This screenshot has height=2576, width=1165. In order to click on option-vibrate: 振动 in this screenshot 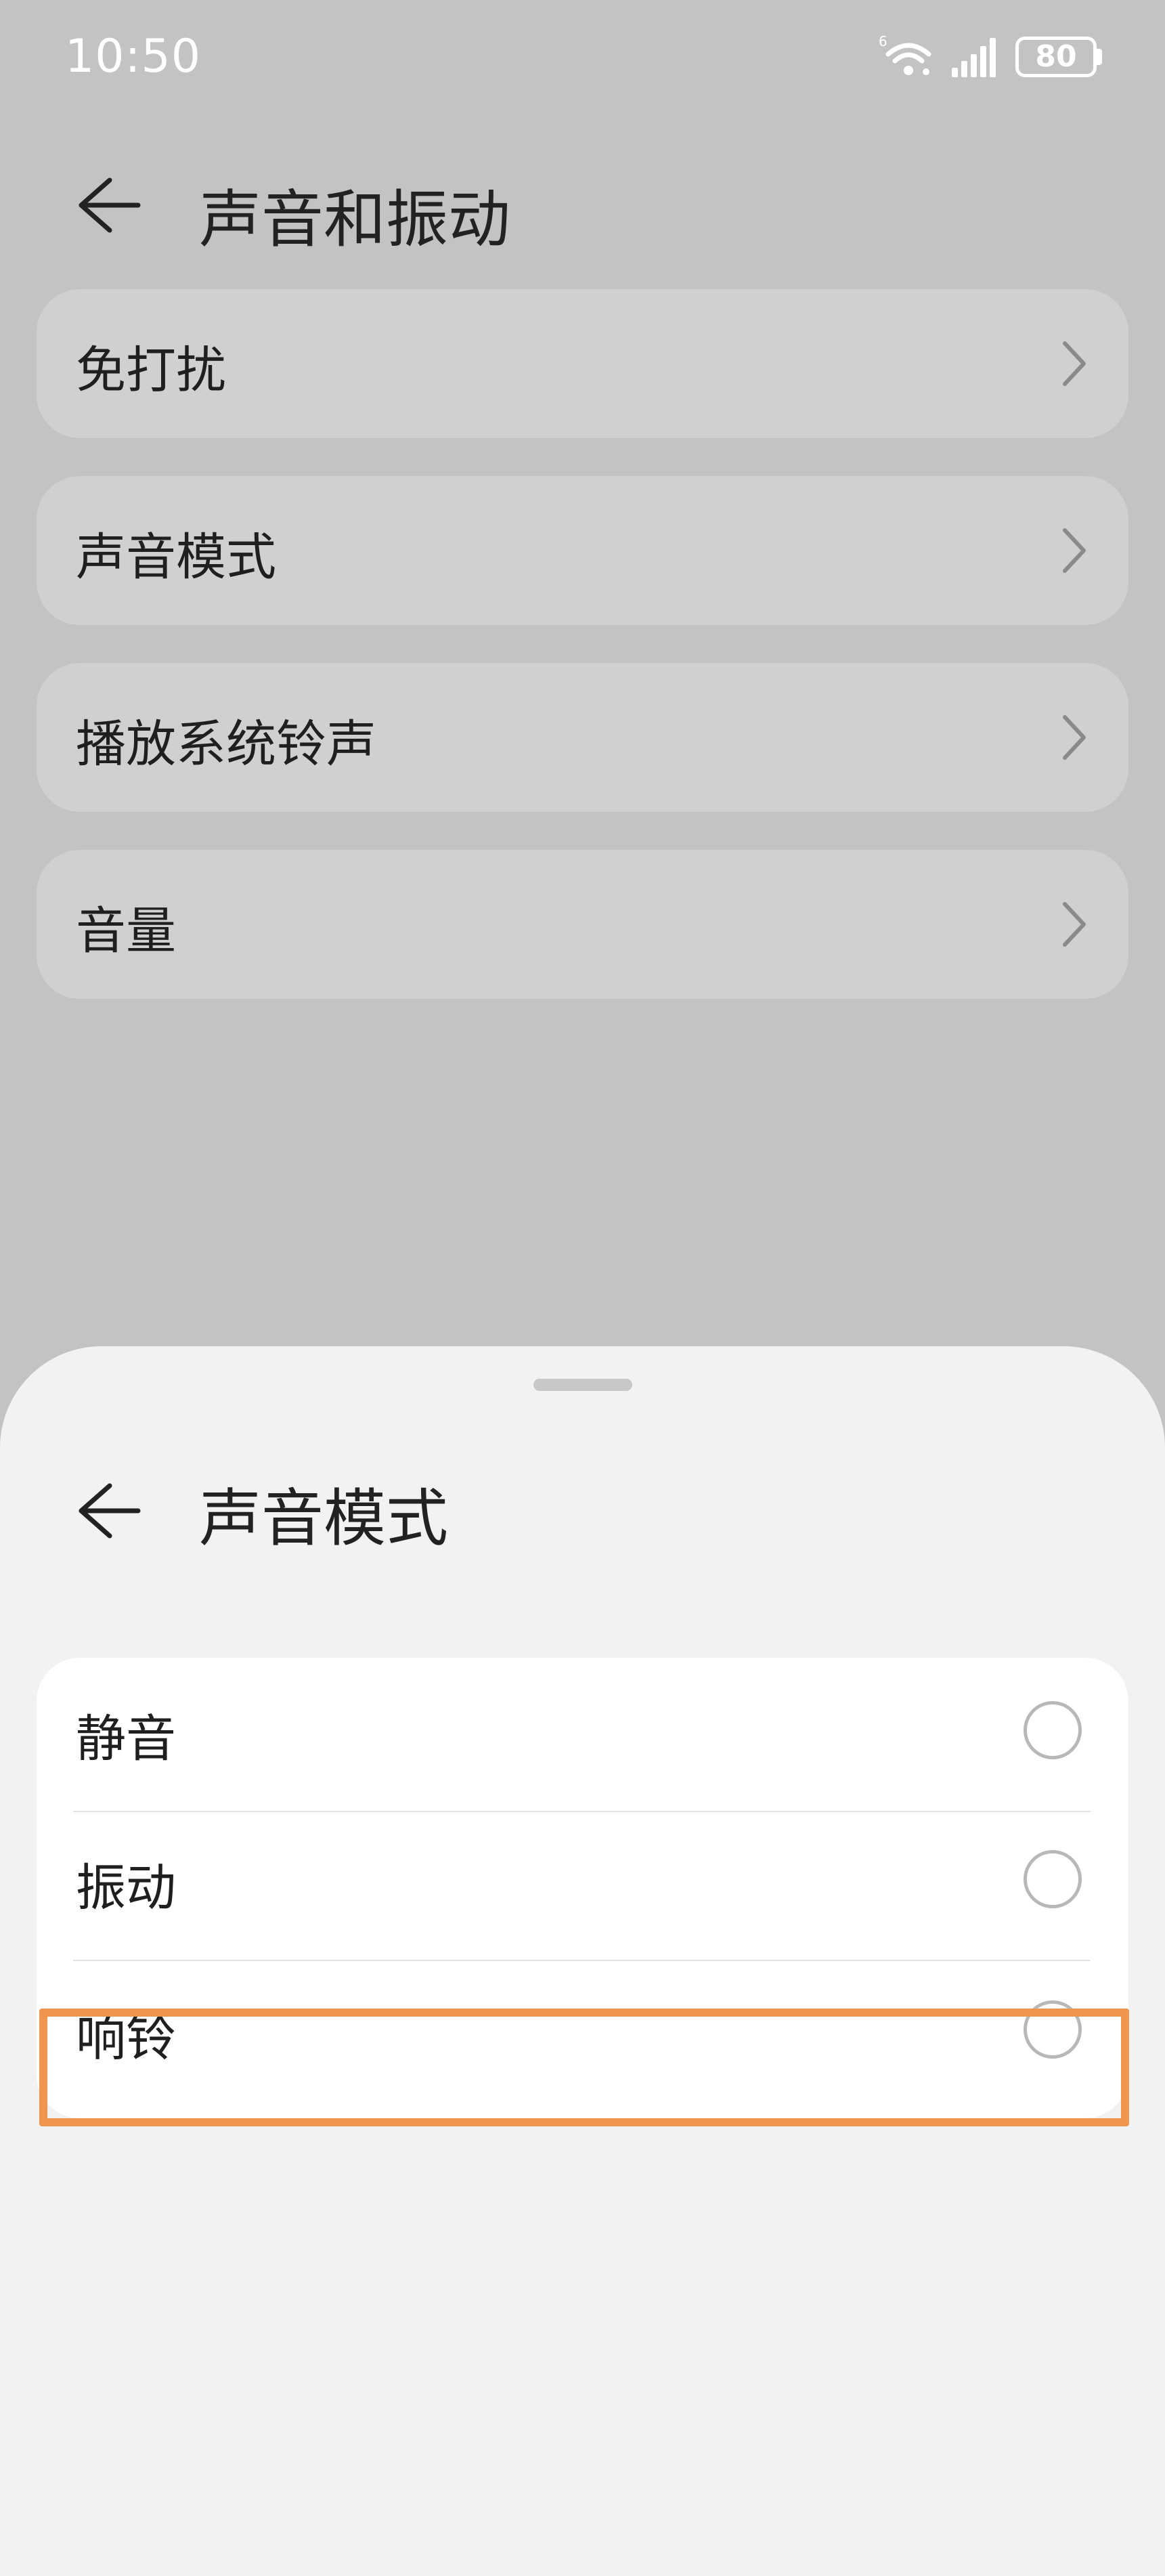, I will do `click(582, 1881)`.